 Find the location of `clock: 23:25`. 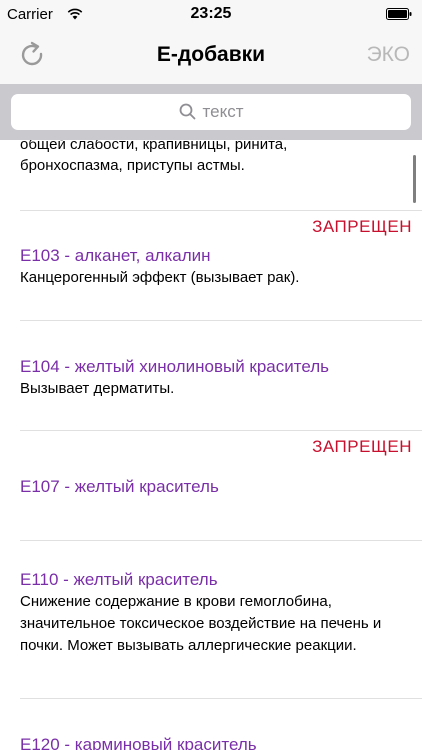

clock: 23:25 is located at coordinates (211, 13).